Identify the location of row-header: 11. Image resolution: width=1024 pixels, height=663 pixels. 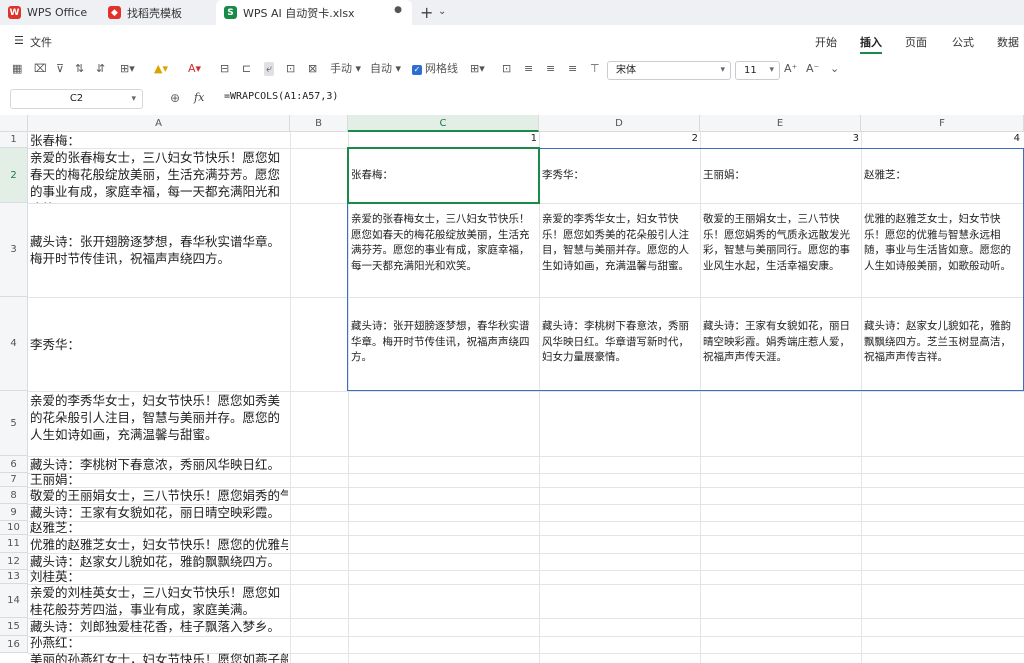
(14, 544).